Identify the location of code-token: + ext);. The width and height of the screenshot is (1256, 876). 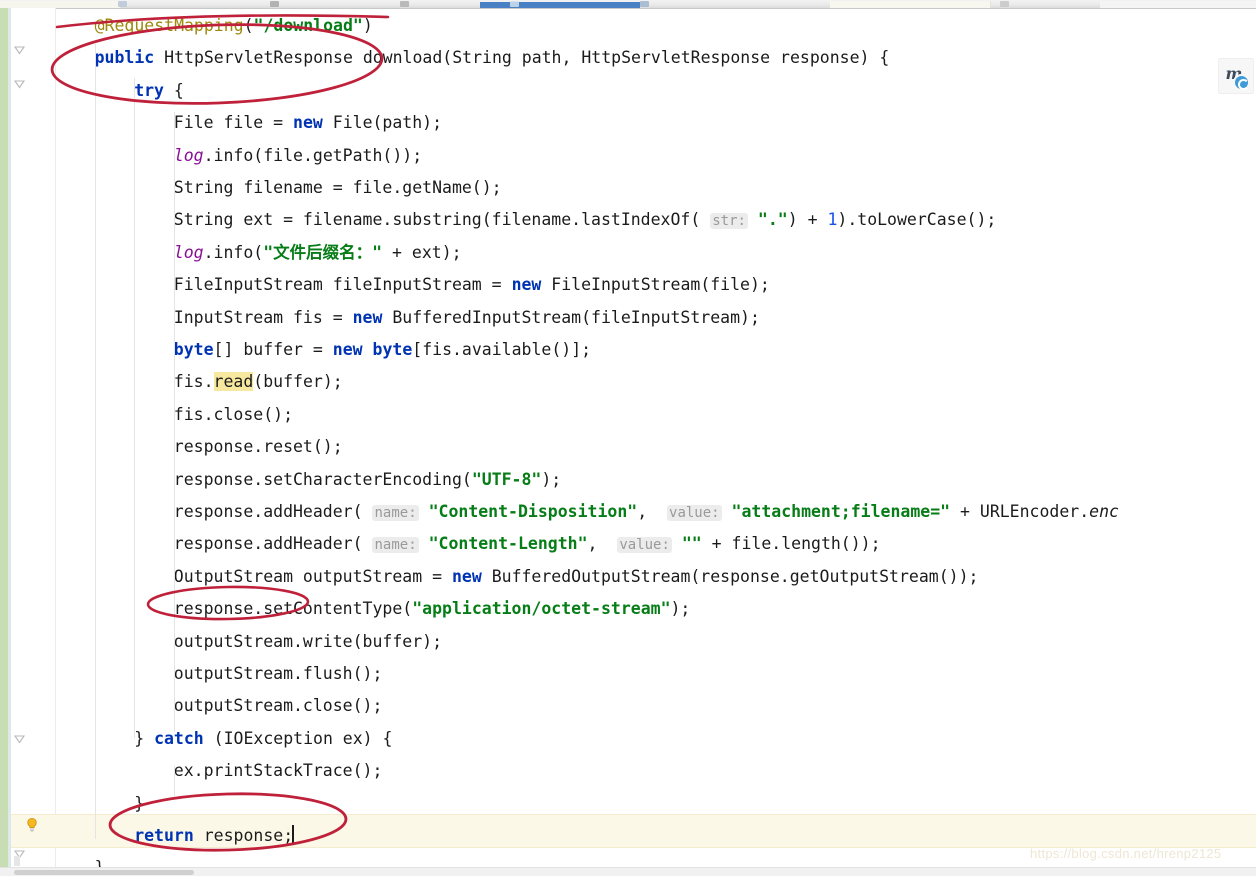
(422, 252).